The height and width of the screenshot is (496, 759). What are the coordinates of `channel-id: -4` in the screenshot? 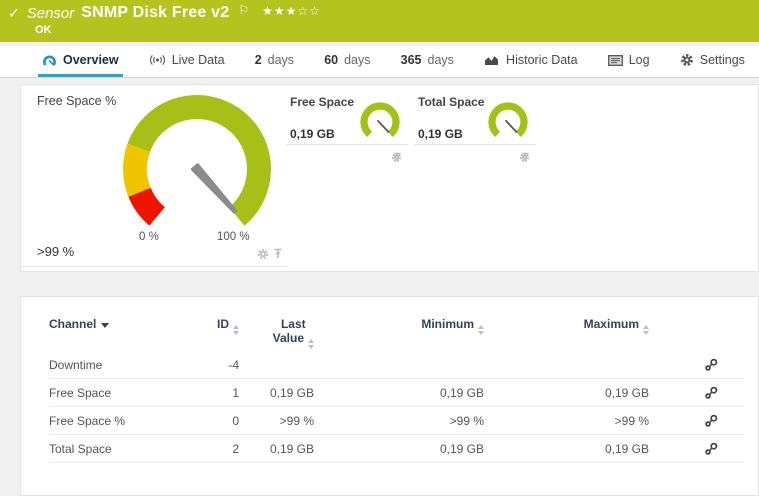 It's located at (233, 364).